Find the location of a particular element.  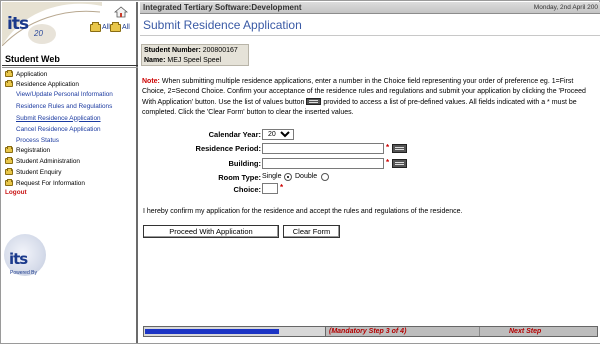

sidebar-item-student-administration: Student Administration is located at coordinates (42, 161).